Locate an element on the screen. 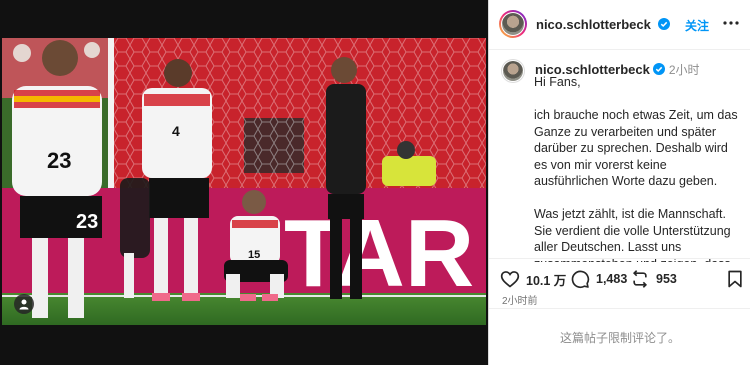 This screenshot has width=750, height=365. save-button is located at coordinates (735, 279).